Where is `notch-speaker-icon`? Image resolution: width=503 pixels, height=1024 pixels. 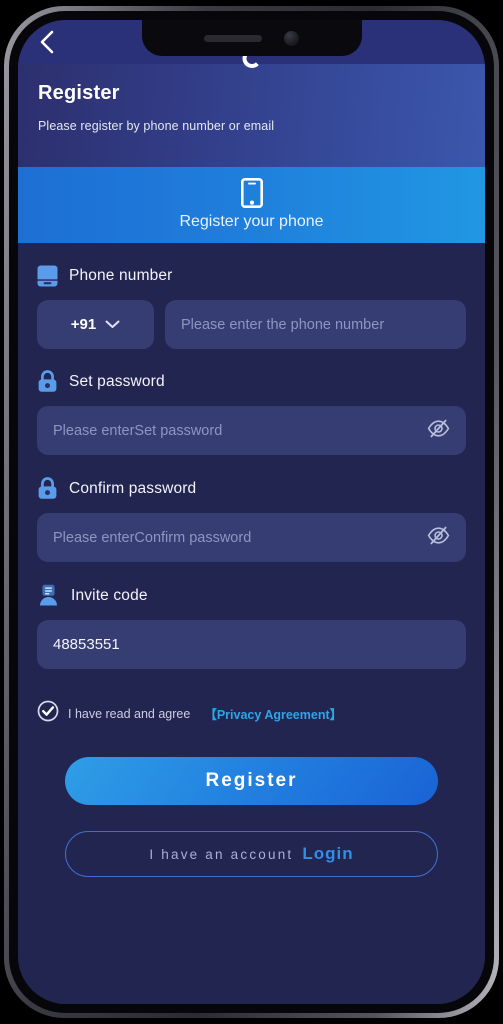
notch-speaker-icon is located at coordinates (233, 38).